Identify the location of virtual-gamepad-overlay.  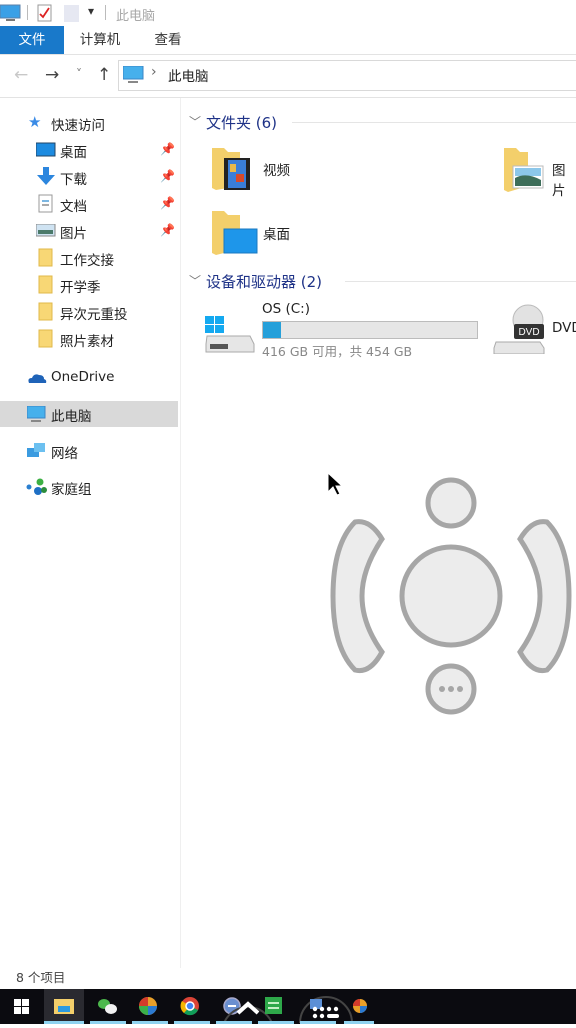
(451, 596).